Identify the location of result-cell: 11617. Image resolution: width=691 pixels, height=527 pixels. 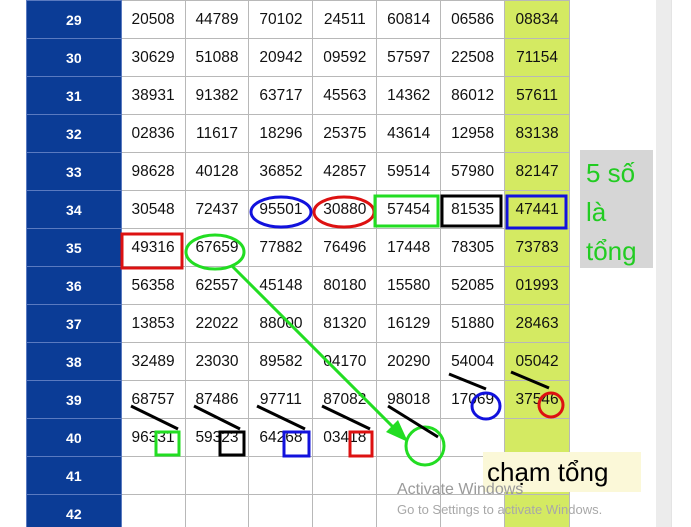
(217, 133).